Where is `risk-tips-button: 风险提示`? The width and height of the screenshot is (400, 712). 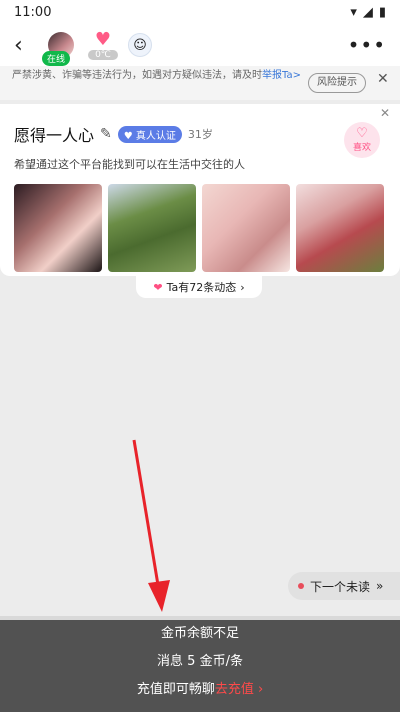
risk-tips-button: 风险提示 is located at coordinates (337, 83).